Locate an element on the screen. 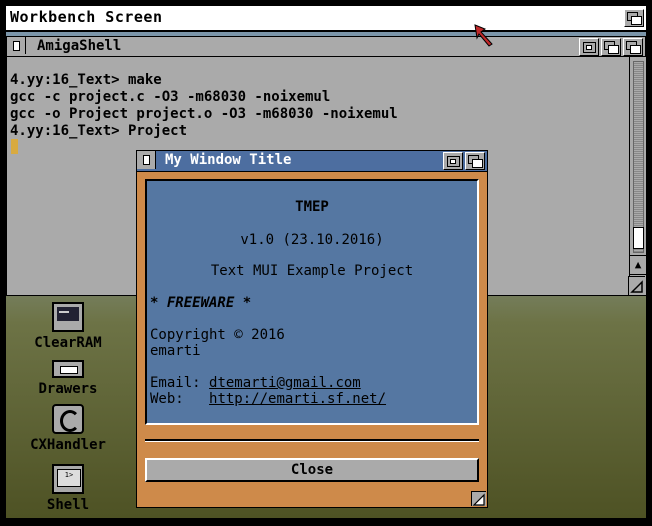  icon-shell: 1> Shell is located at coordinates (68, 488).